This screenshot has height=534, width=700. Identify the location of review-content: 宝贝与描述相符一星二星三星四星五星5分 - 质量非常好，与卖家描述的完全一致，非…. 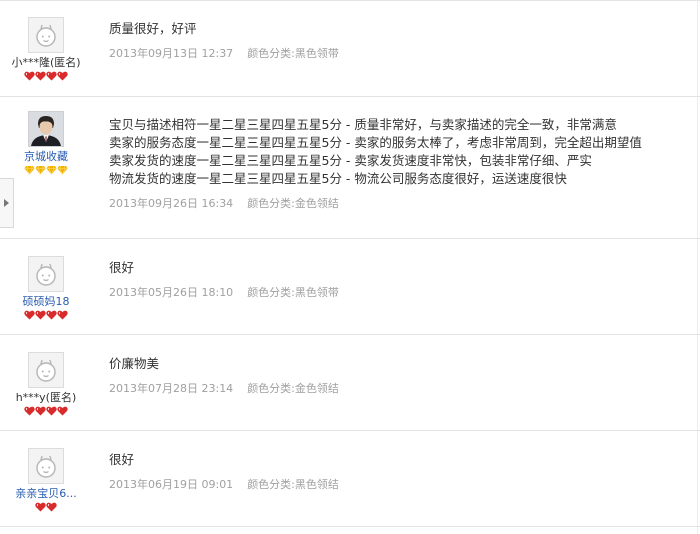
(399, 163).